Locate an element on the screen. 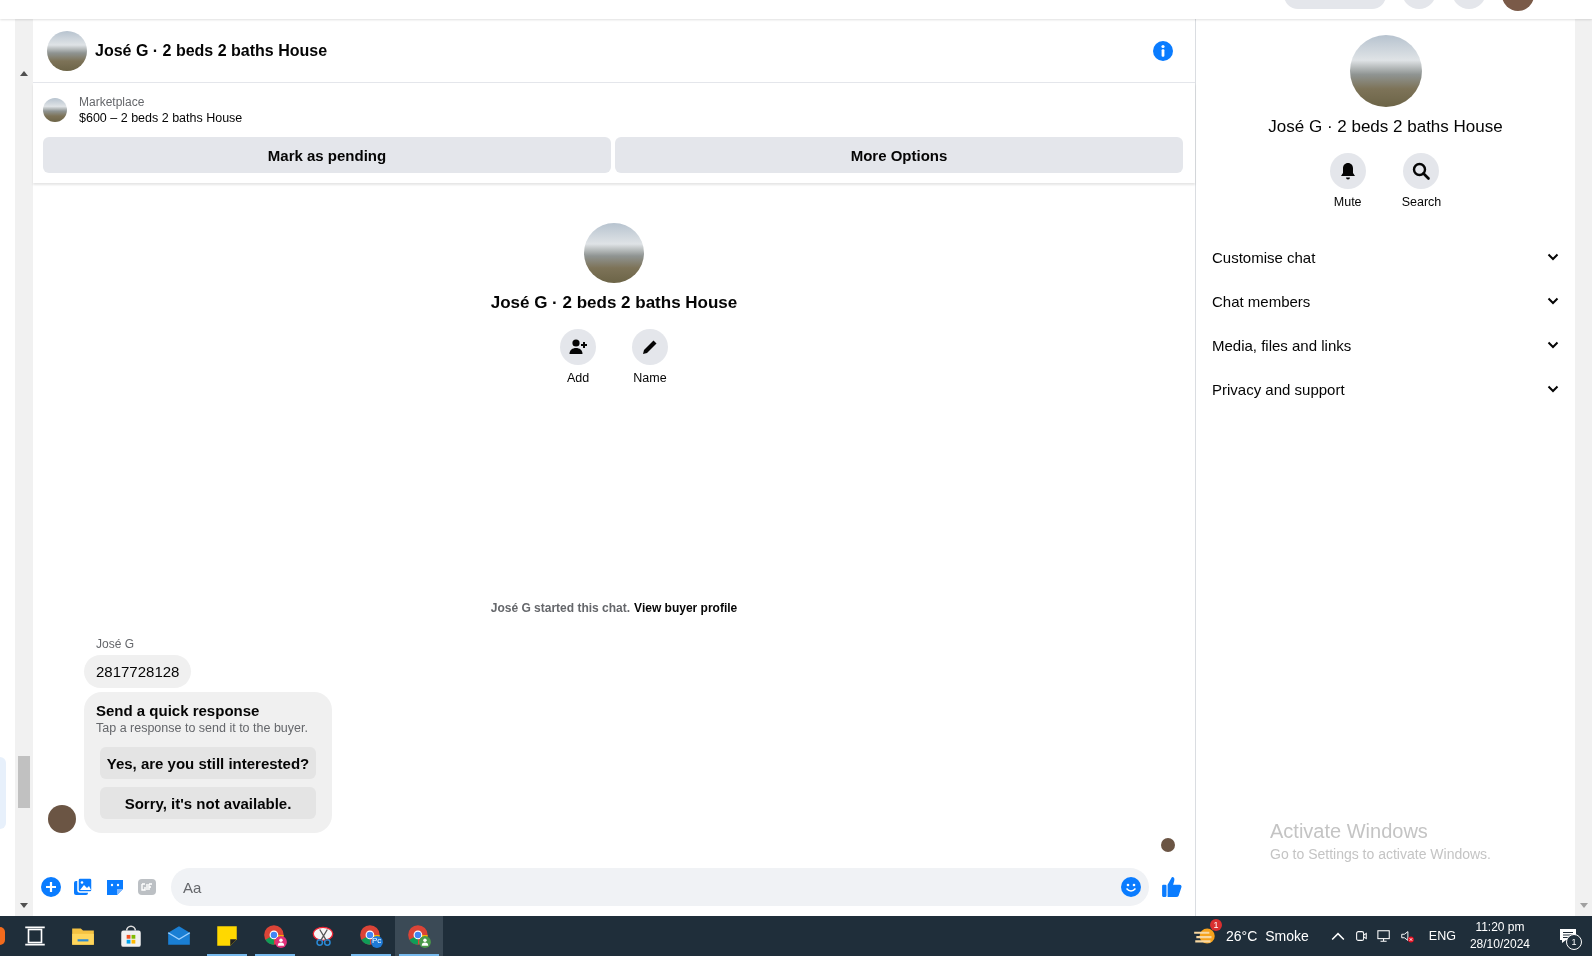 The width and height of the screenshot is (1592, 956). quick-response-title: Send a quick response is located at coordinates (178, 710).